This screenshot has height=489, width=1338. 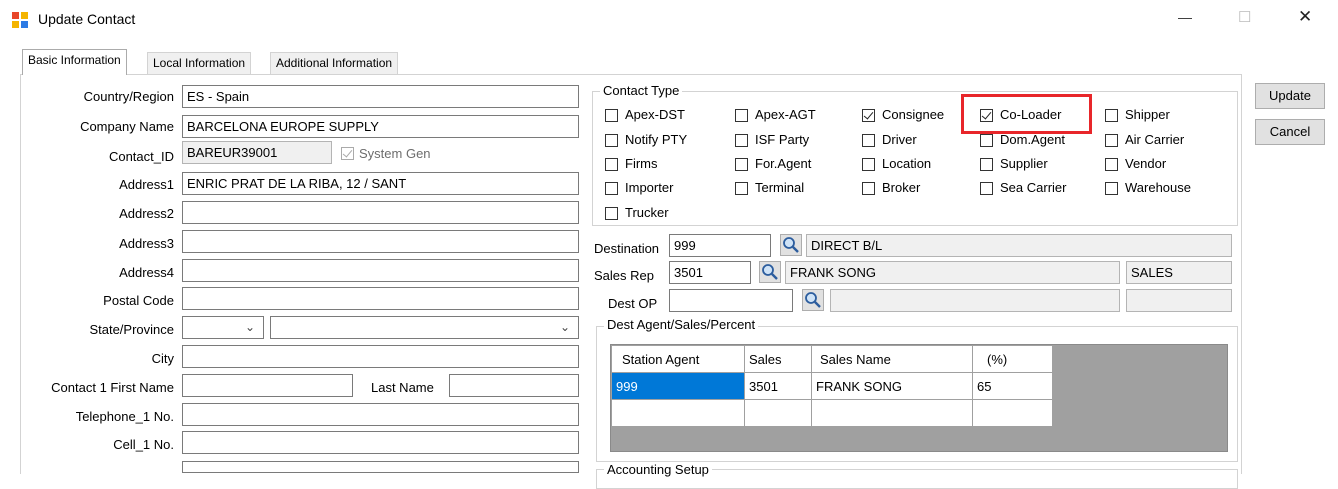 What do you see at coordinates (720, 245) in the screenshot?
I see `destination-code-field: 999` at bounding box center [720, 245].